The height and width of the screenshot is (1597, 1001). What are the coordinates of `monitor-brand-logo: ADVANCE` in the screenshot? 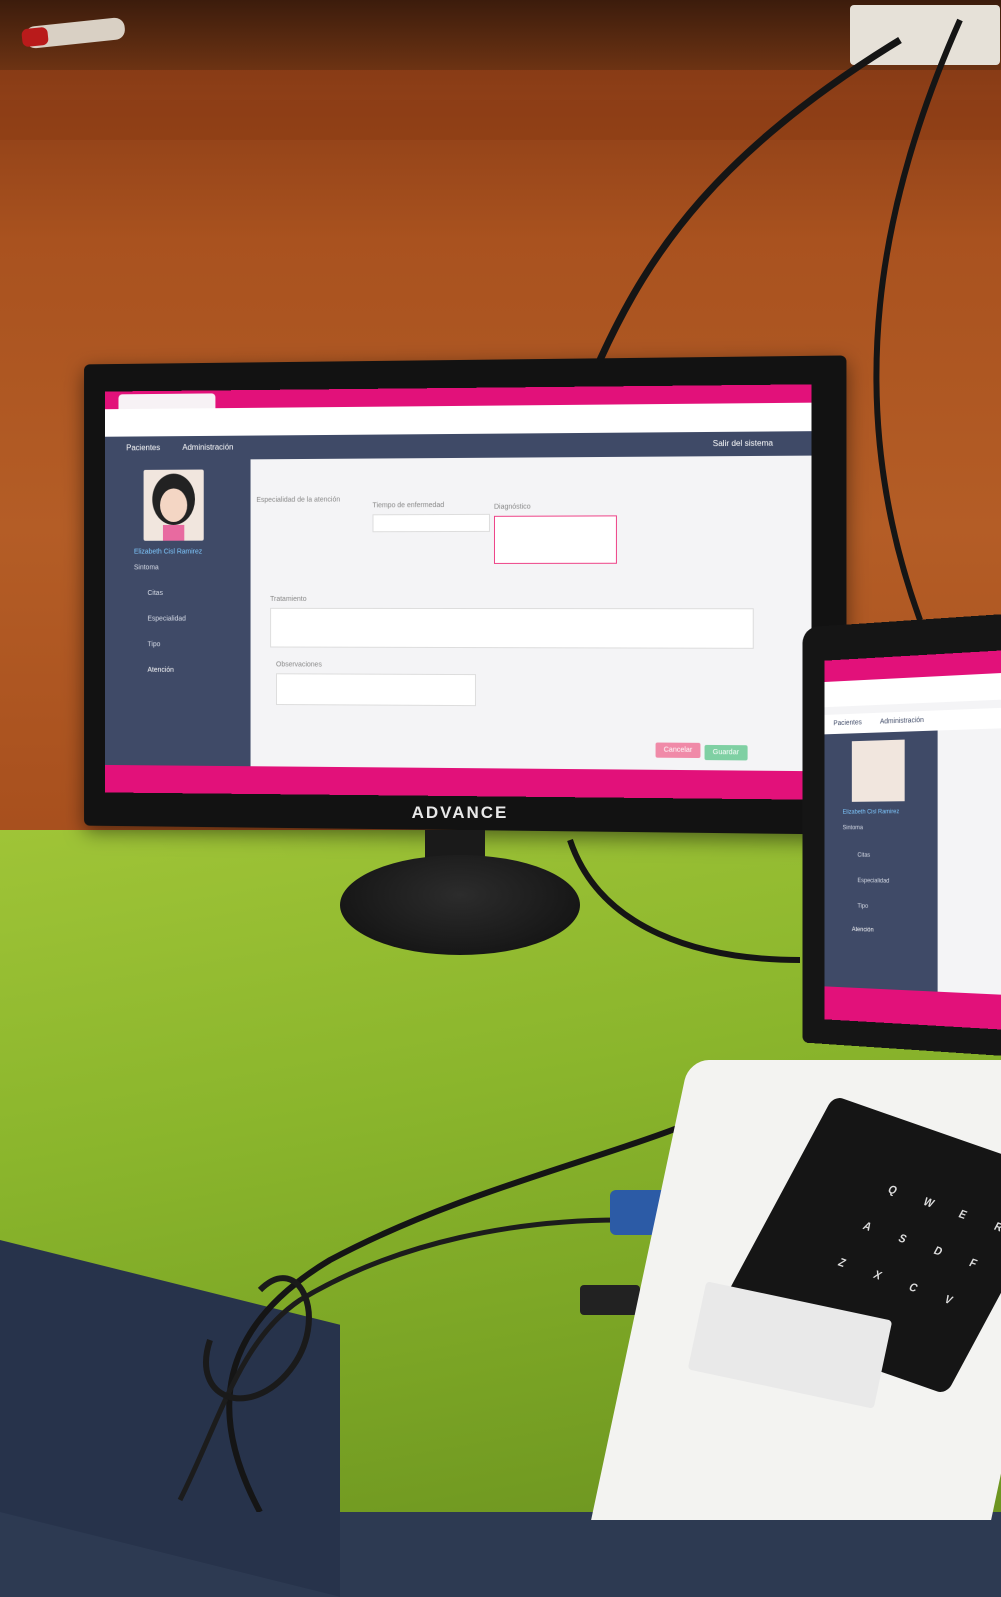 It's located at (460, 812).